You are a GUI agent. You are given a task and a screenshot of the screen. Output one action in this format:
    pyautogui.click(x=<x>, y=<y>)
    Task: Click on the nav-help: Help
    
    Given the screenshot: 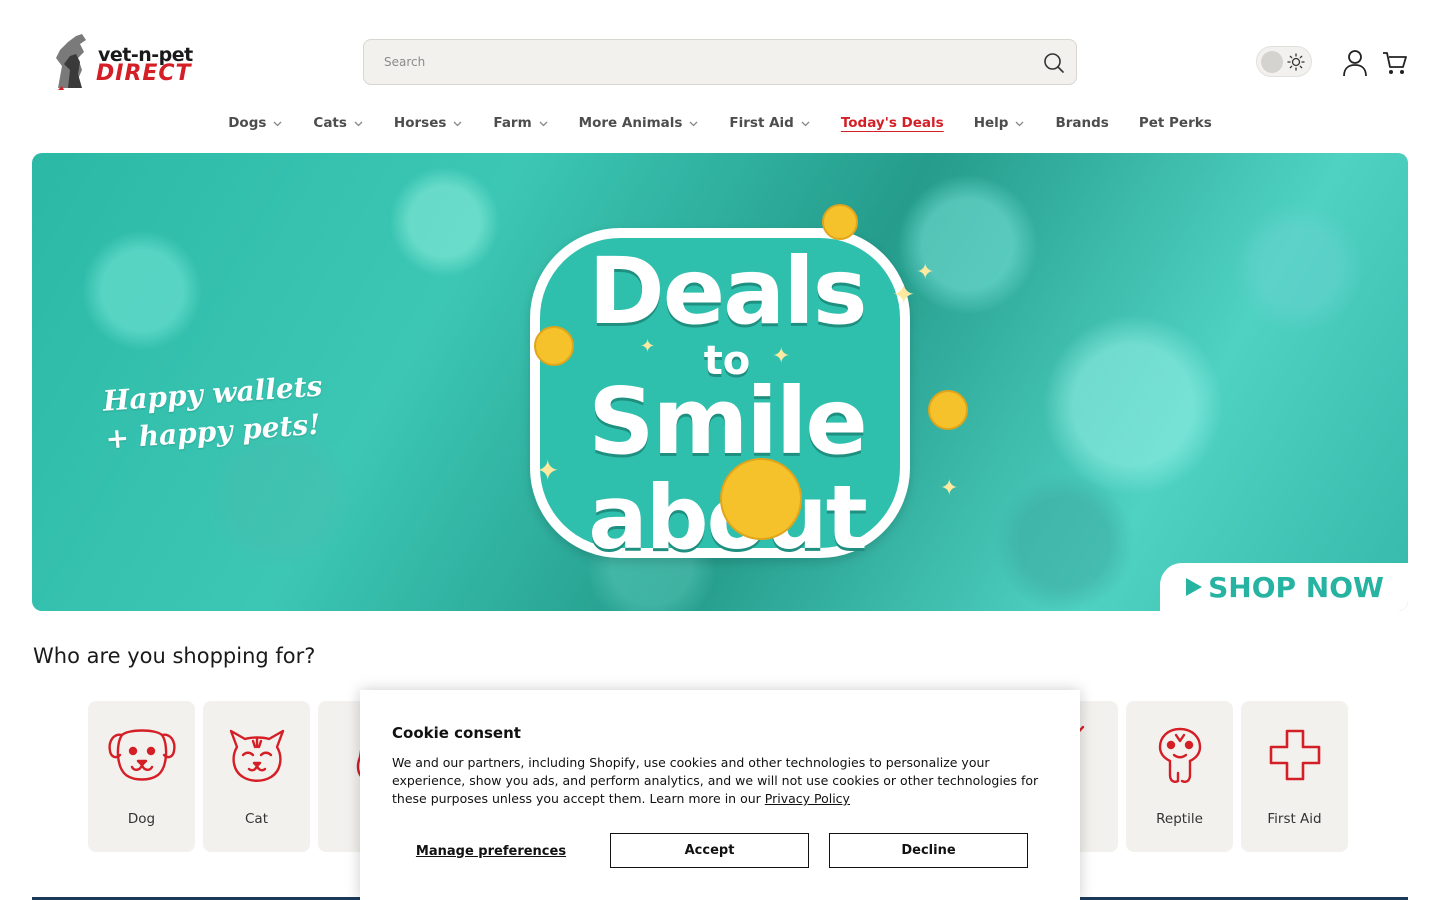 What is the action you would take?
    pyautogui.click(x=1000, y=123)
    